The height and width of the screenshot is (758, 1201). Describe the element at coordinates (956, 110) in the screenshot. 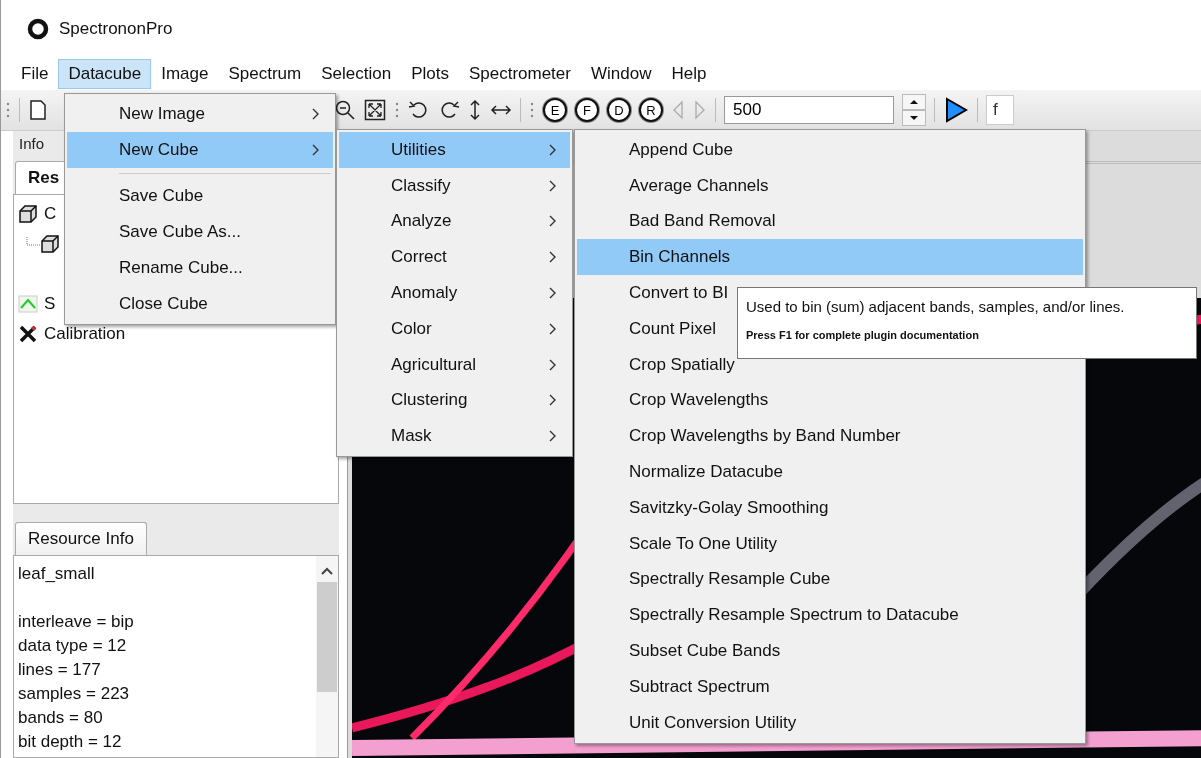

I see `play-icon` at that location.